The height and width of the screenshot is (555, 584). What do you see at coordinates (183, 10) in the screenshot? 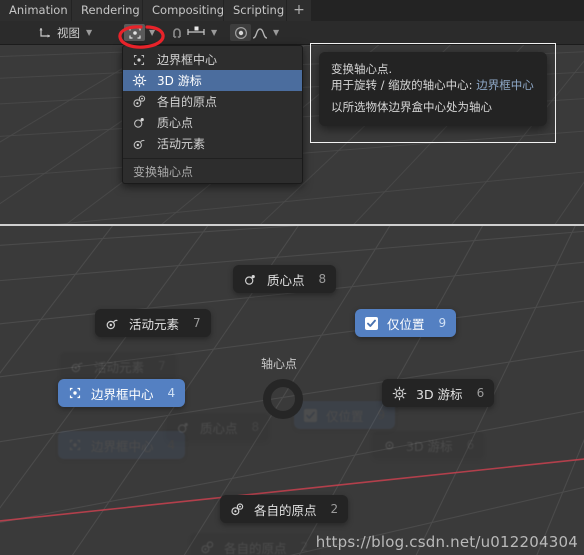
I see `tab-compositing: Compositing` at bounding box center [183, 10].